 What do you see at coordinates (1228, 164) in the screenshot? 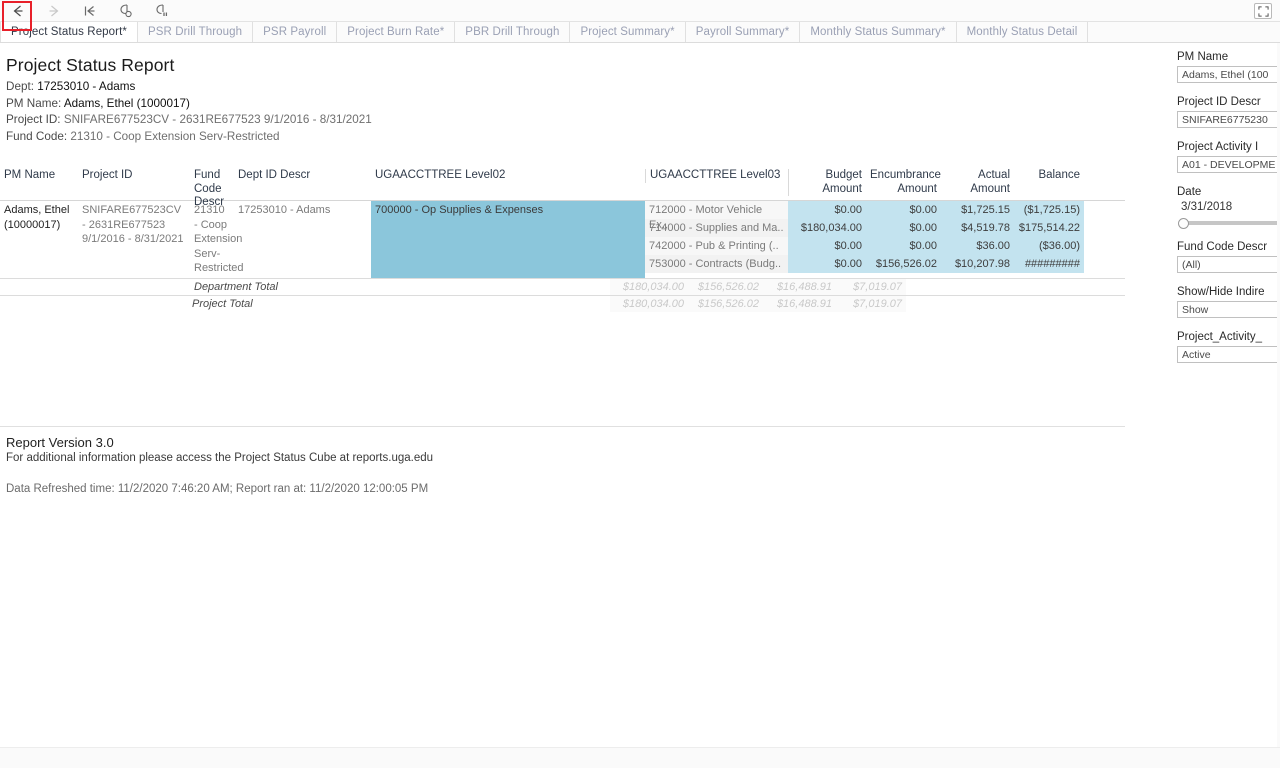
I see `filter-dropdown-project-activity: A01 - DEVELOPME` at bounding box center [1228, 164].